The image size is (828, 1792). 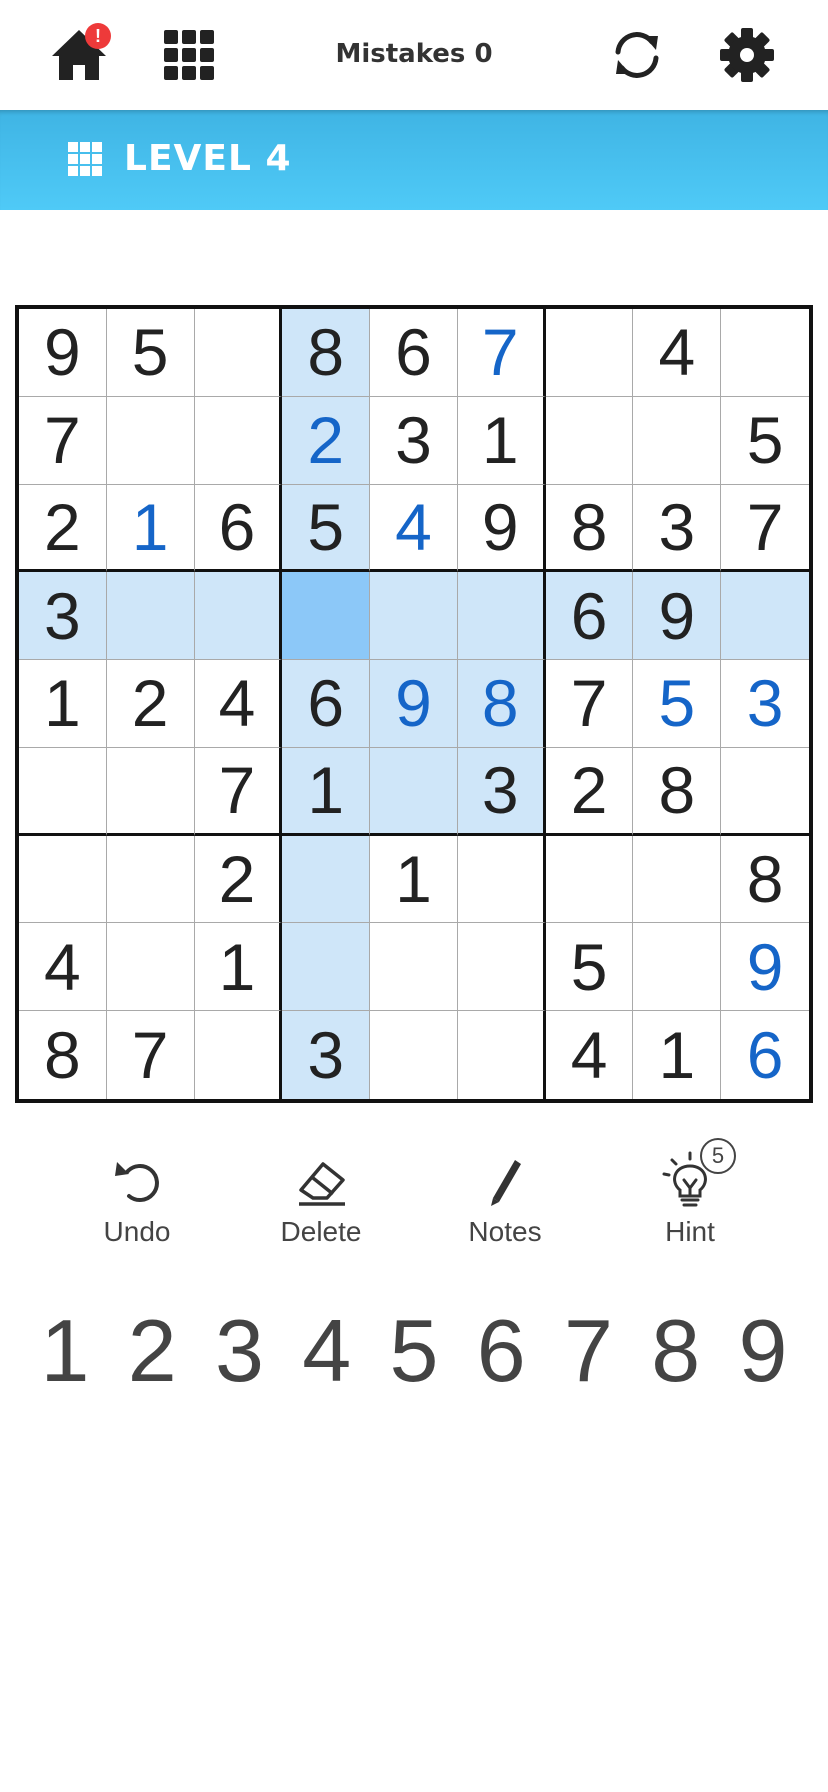 I want to click on restart-button, so click(x=637, y=55).